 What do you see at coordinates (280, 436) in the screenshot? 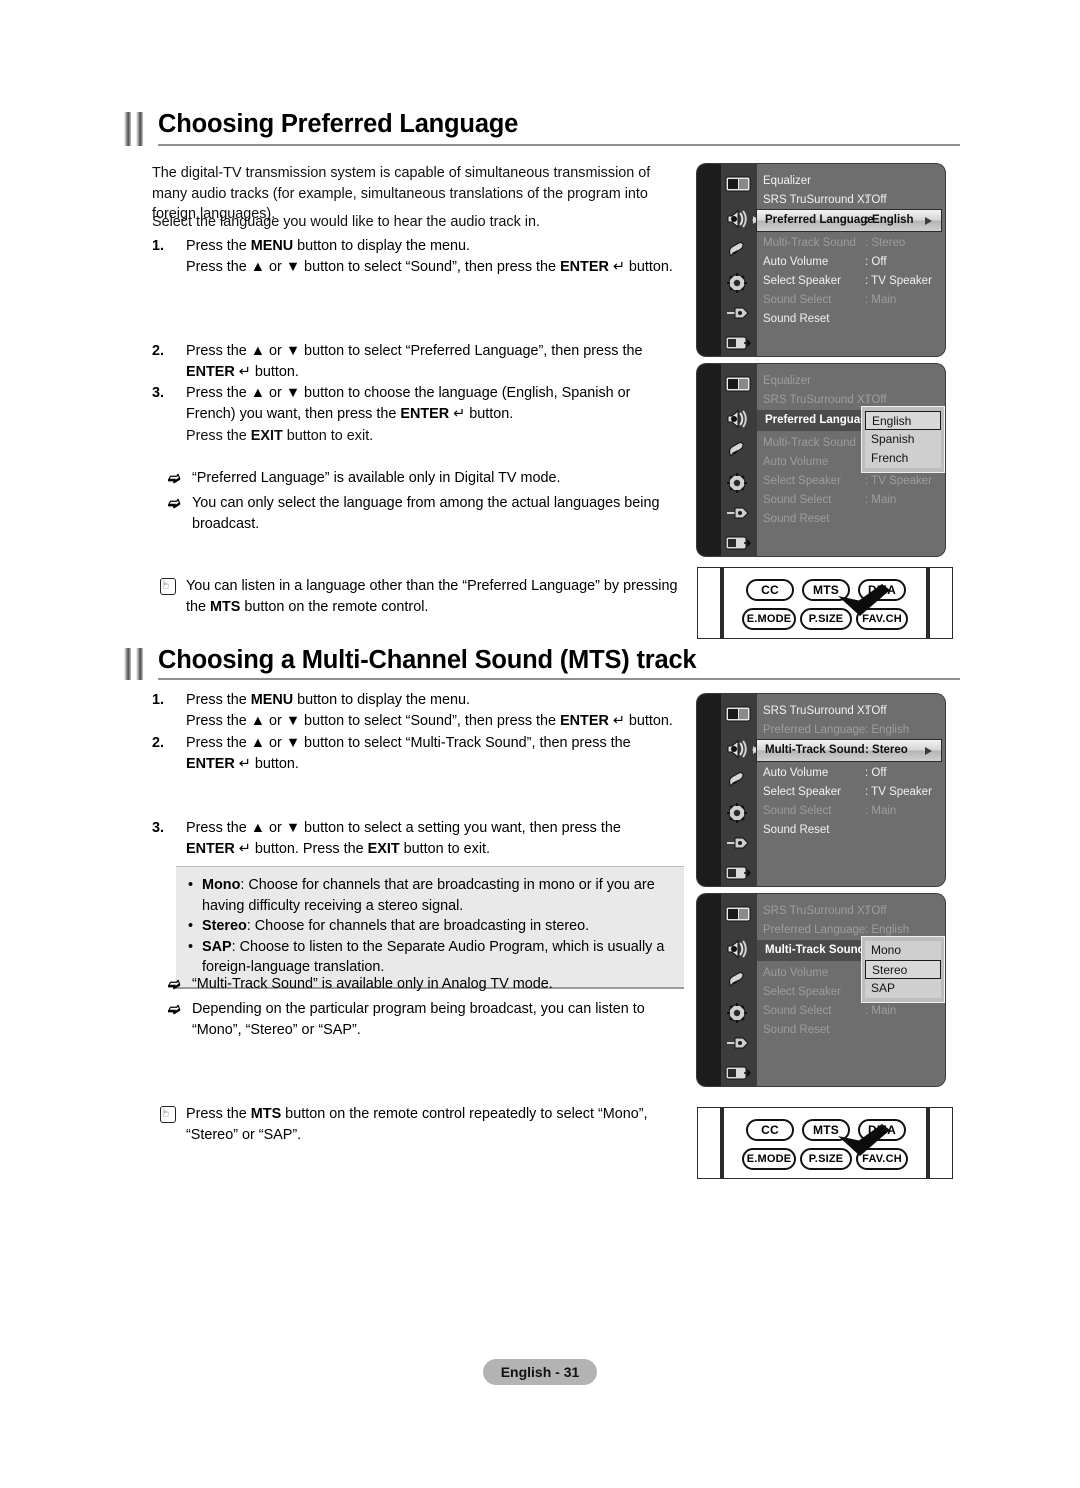
I see `step-3-exit-line: Press the EXIT button to exit.` at bounding box center [280, 436].